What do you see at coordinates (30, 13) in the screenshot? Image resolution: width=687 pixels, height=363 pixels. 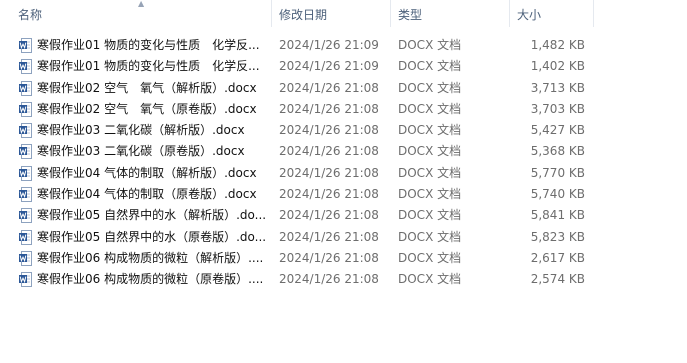 I see `column-header-name: 名称` at bounding box center [30, 13].